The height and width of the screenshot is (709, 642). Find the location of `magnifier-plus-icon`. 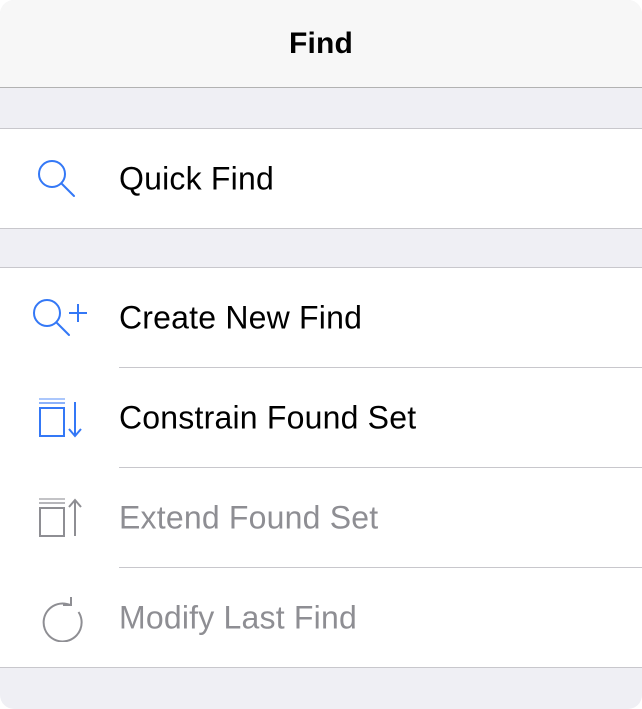

magnifier-plus-icon is located at coordinates (60, 318).